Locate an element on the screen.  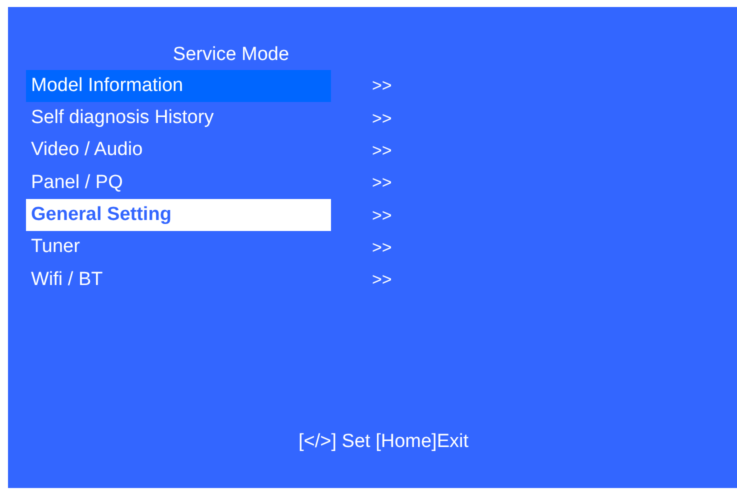
key-hint: [</>] Set [Home]Exit is located at coordinates (383, 442).